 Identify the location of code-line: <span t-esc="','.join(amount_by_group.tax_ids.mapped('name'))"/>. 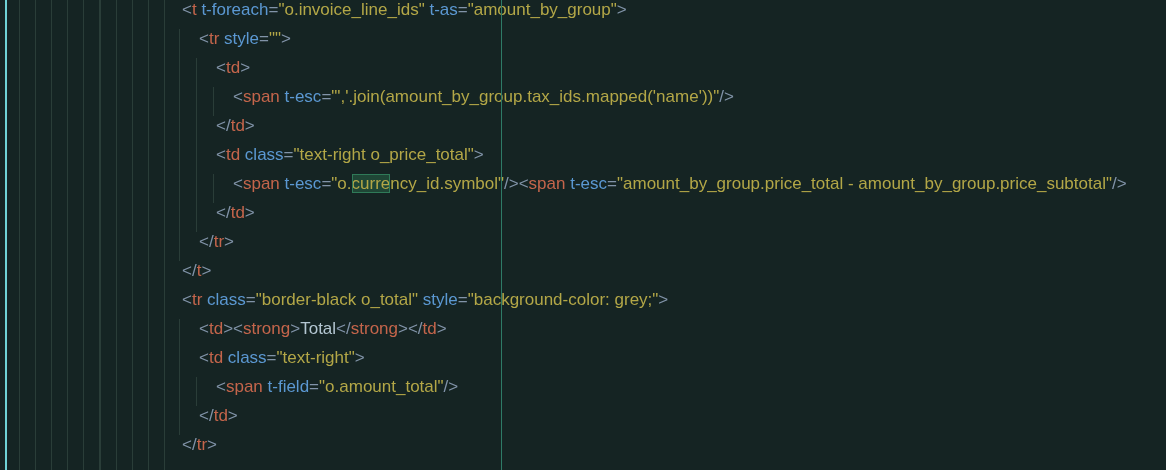
(483, 97).